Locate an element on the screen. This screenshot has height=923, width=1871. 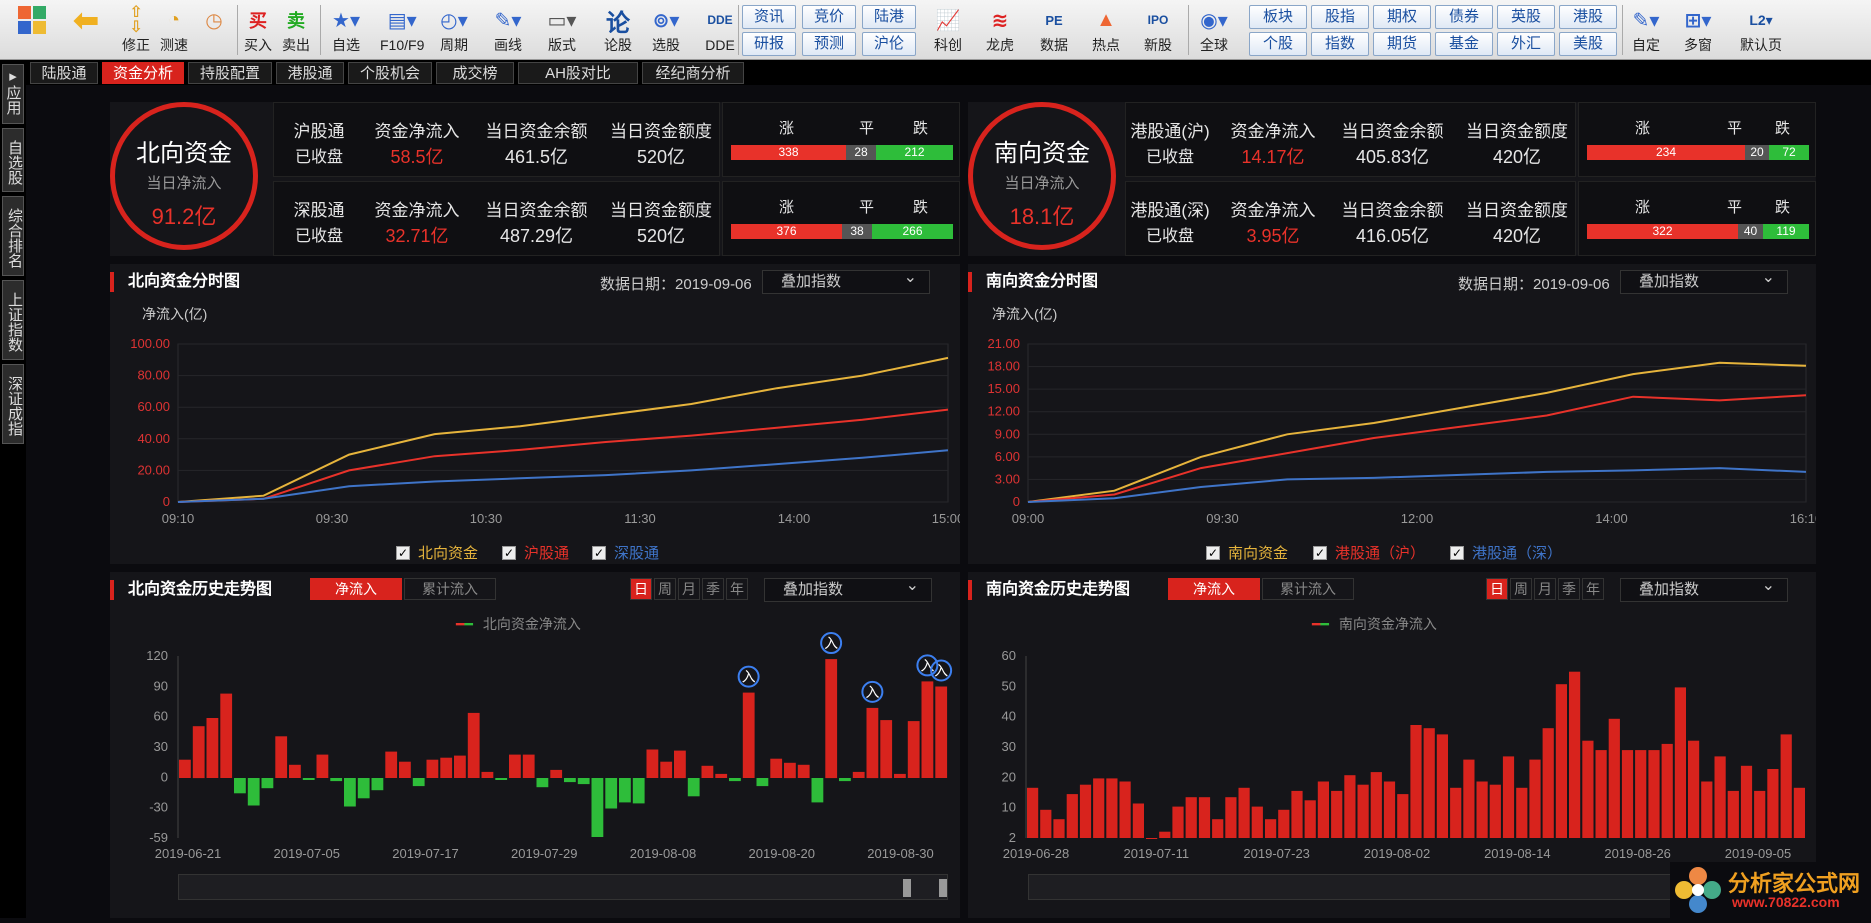
y-tick-label: 12.00 is located at coordinates (1003, 411).